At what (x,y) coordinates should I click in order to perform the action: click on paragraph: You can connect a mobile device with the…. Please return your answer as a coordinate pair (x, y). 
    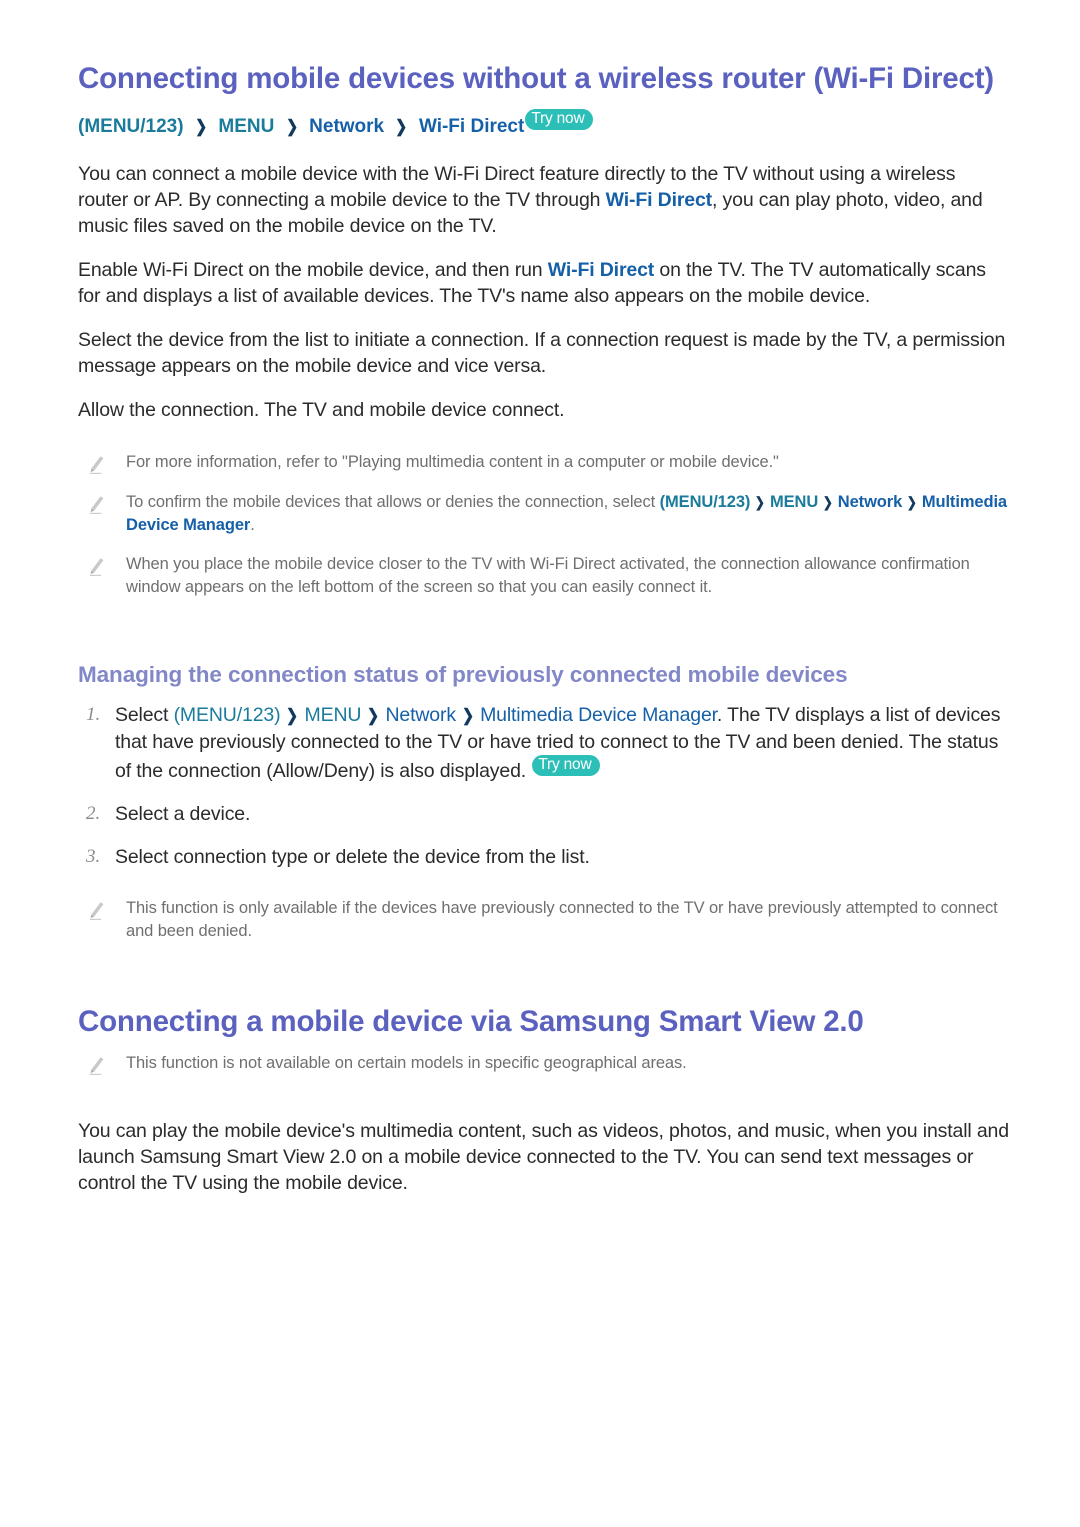
    Looking at the image, I should click on (544, 200).